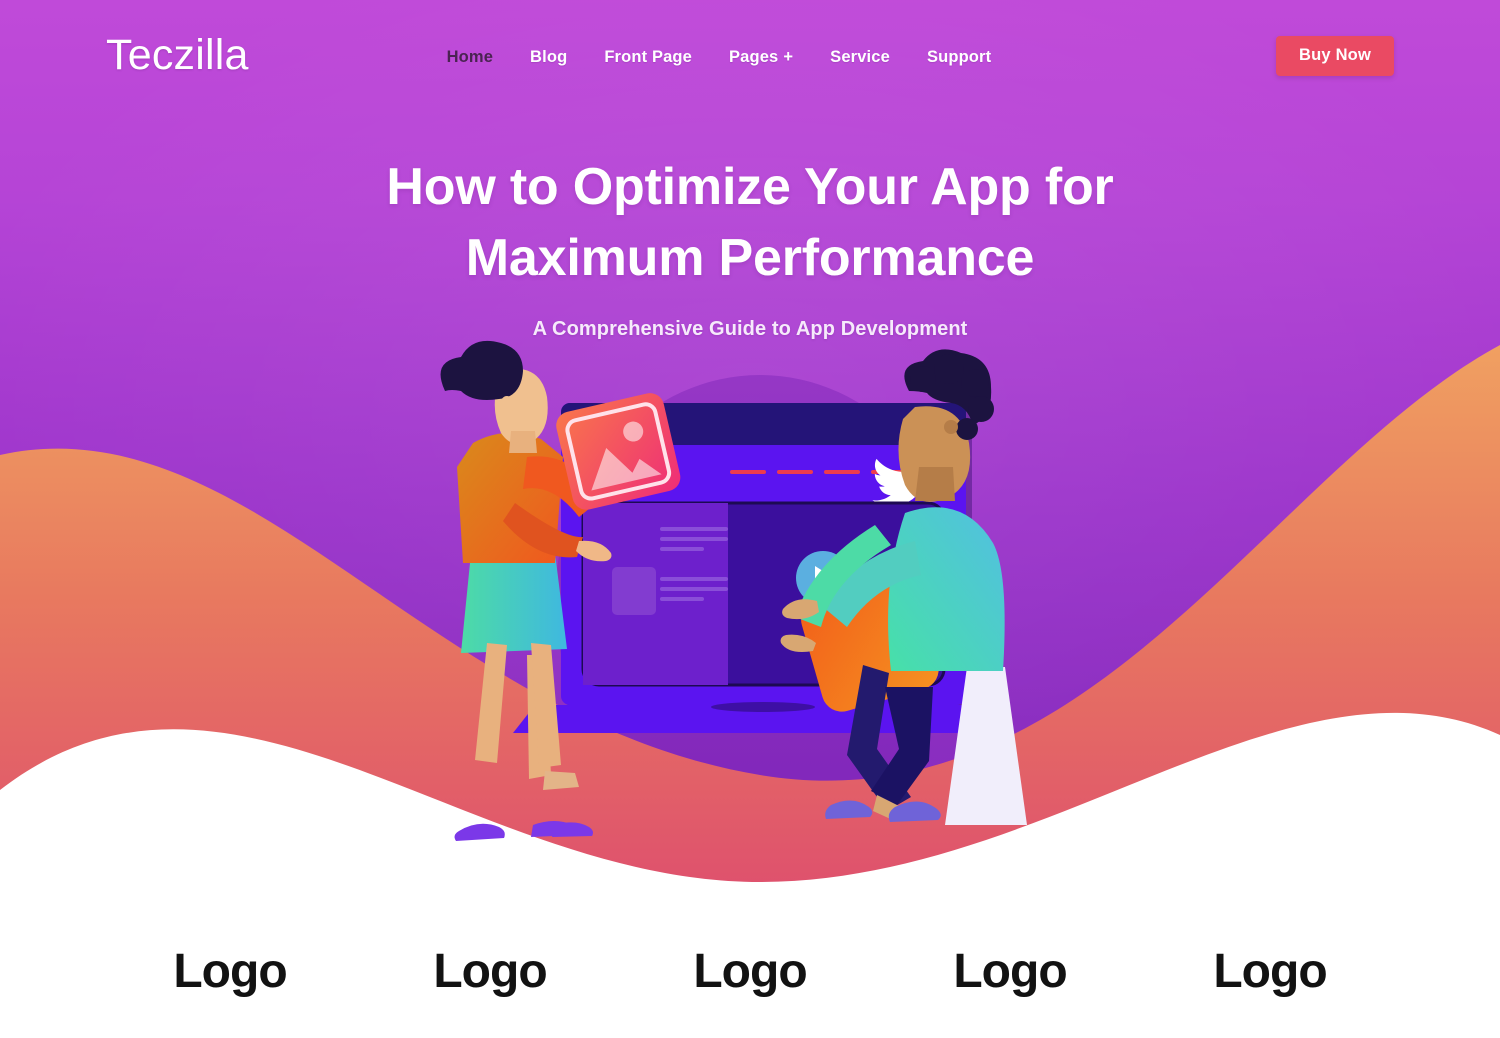  Describe the element at coordinates (1010, 971) in the screenshot. I see `partner-logo-4: Logo` at that location.